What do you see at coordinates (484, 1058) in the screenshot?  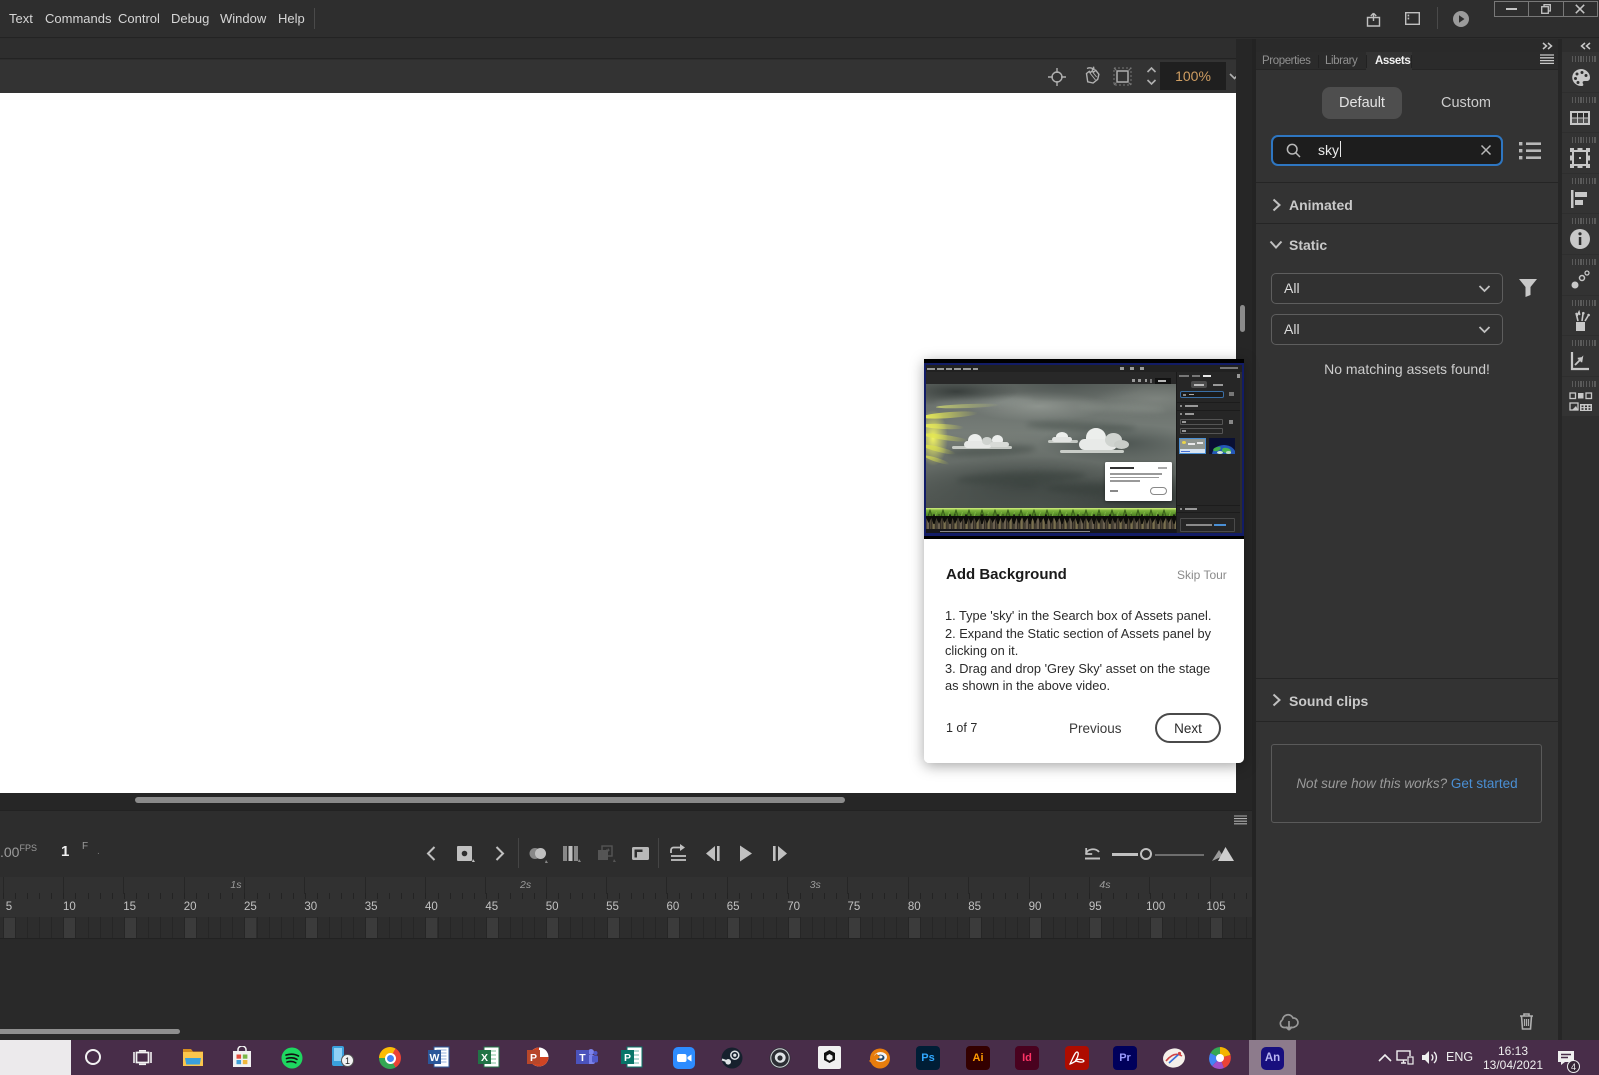 I see `svg-text: X` at bounding box center [484, 1058].